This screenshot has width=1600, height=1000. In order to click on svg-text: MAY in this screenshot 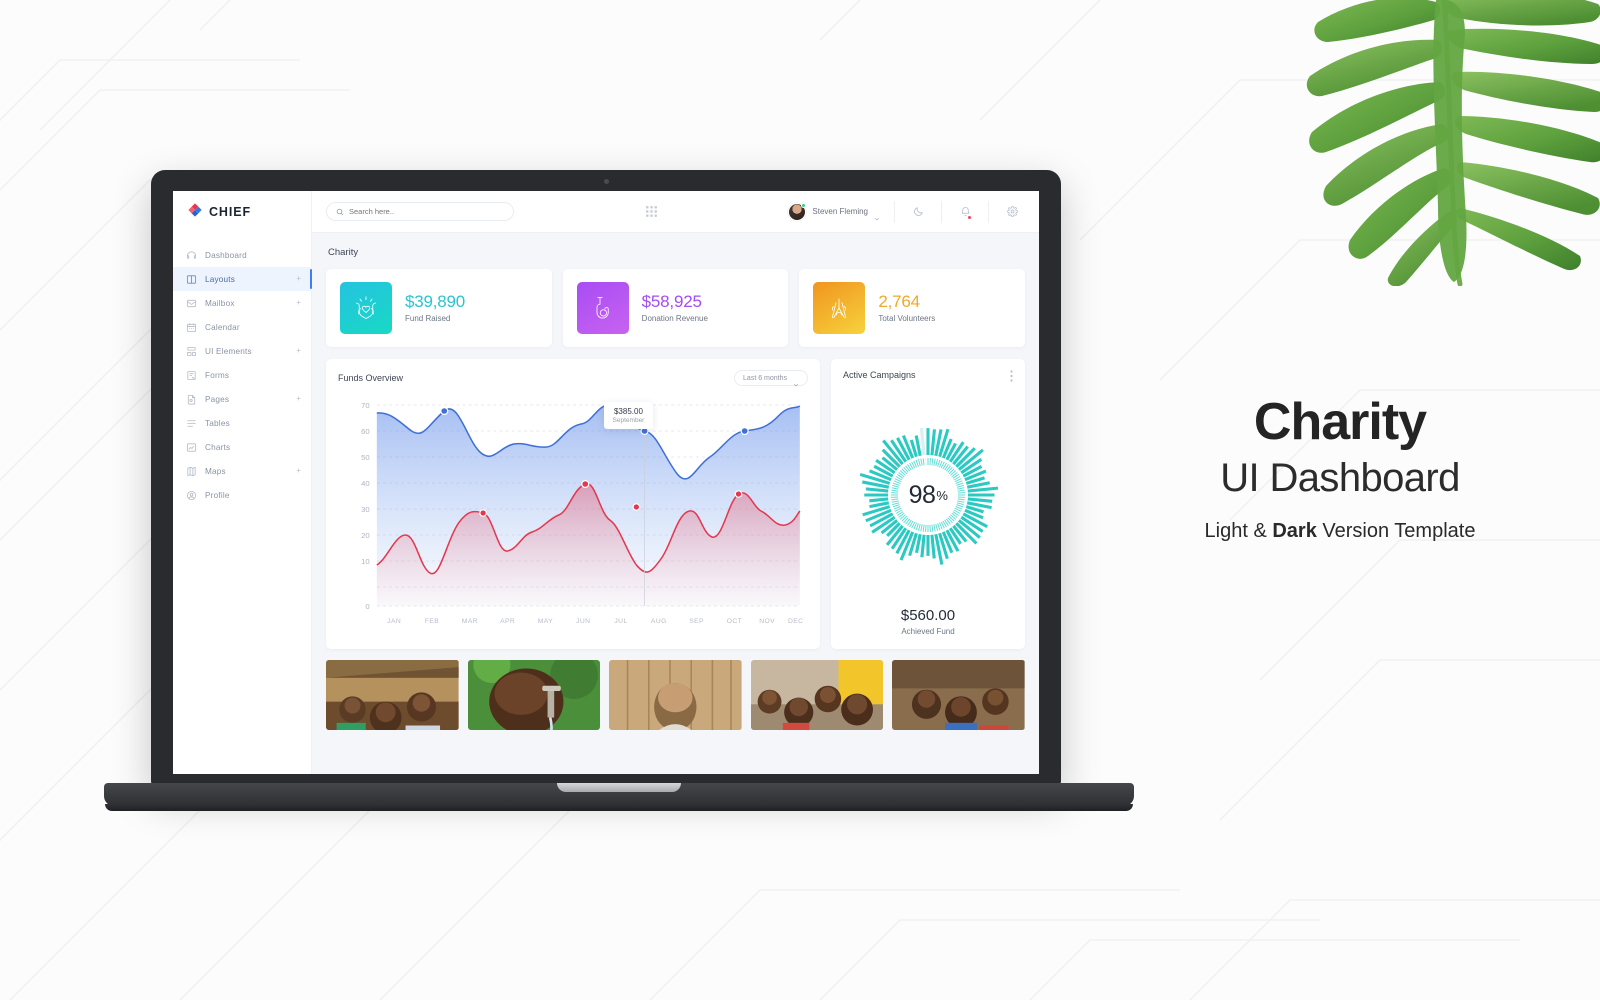, I will do `click(545, 621)`.